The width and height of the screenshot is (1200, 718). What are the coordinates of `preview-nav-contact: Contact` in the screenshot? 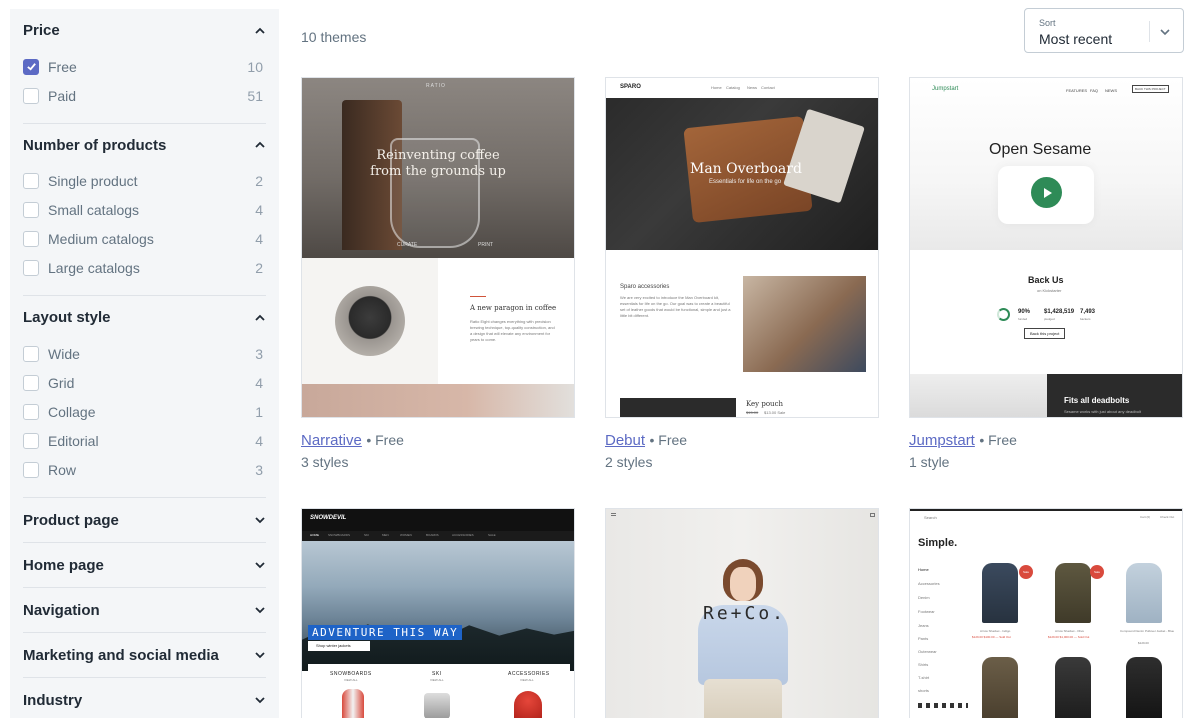 It's located at (768, 87).